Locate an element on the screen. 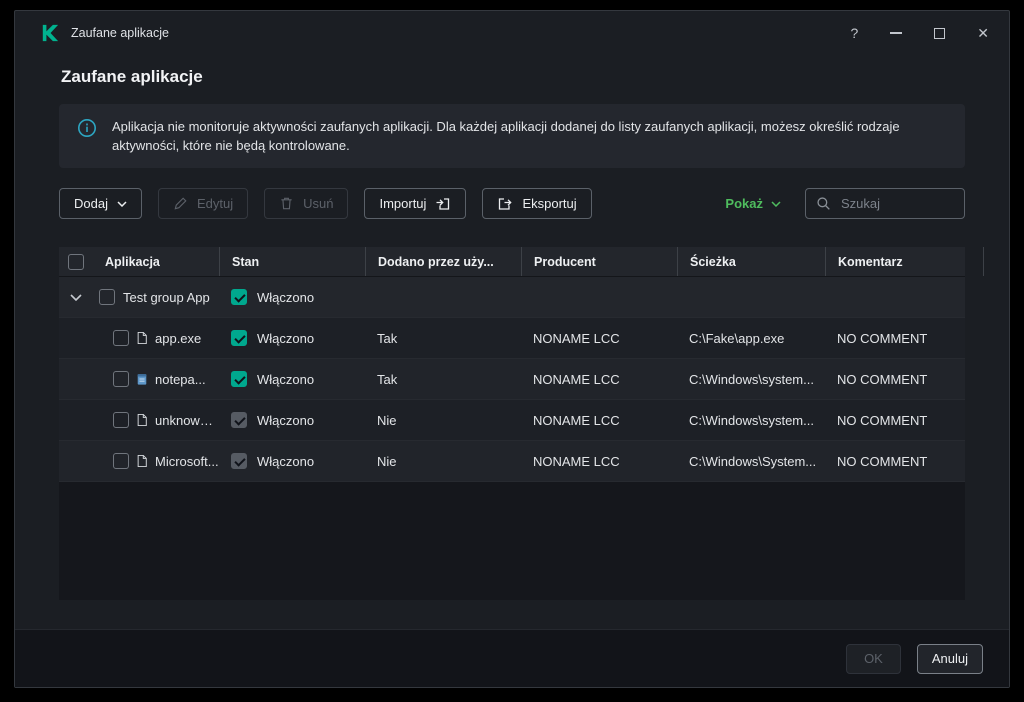 The image size is (1024, 702). notepad-icon is located at coordinates (142, 379).